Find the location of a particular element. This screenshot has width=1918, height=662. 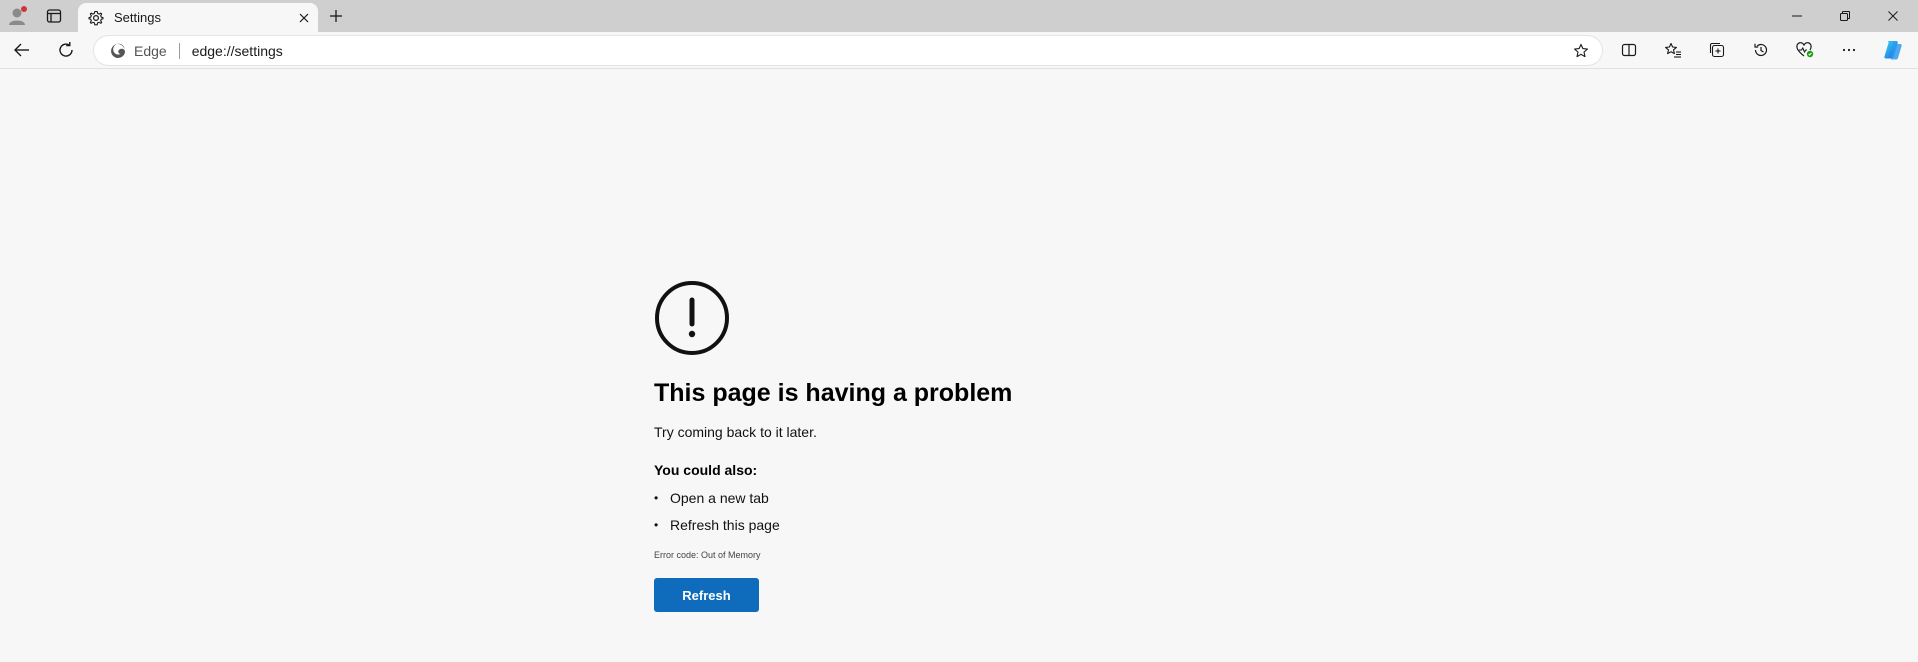

suggestions-heading: You could also: is located at coordinates (706, 470).